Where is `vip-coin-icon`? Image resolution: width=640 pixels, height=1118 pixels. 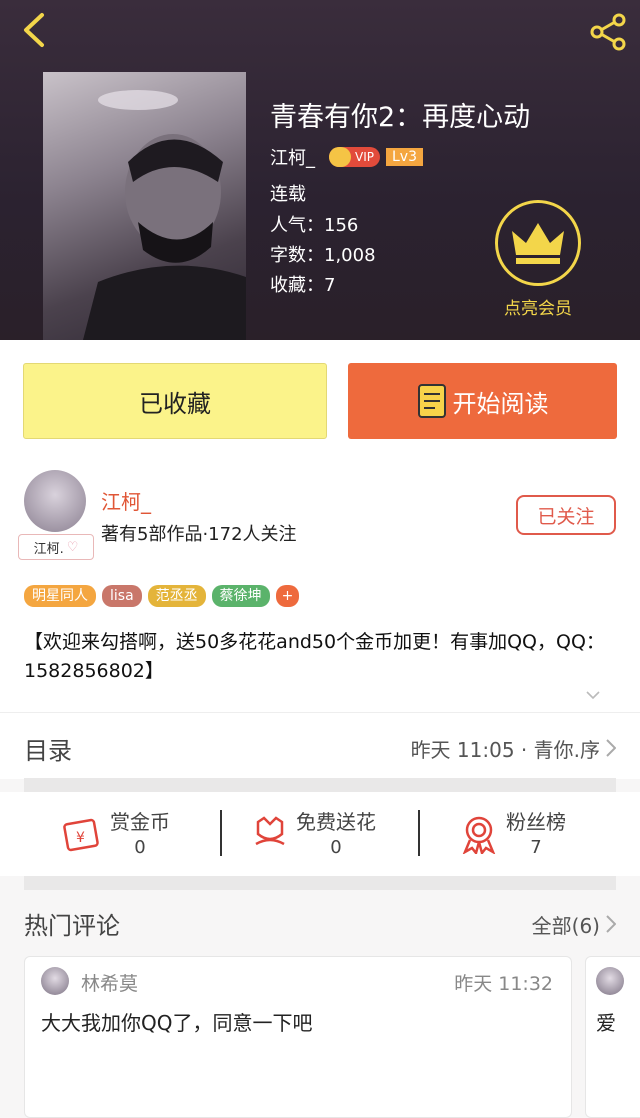
vip-coin-icon is located at coordinates (340, 157).